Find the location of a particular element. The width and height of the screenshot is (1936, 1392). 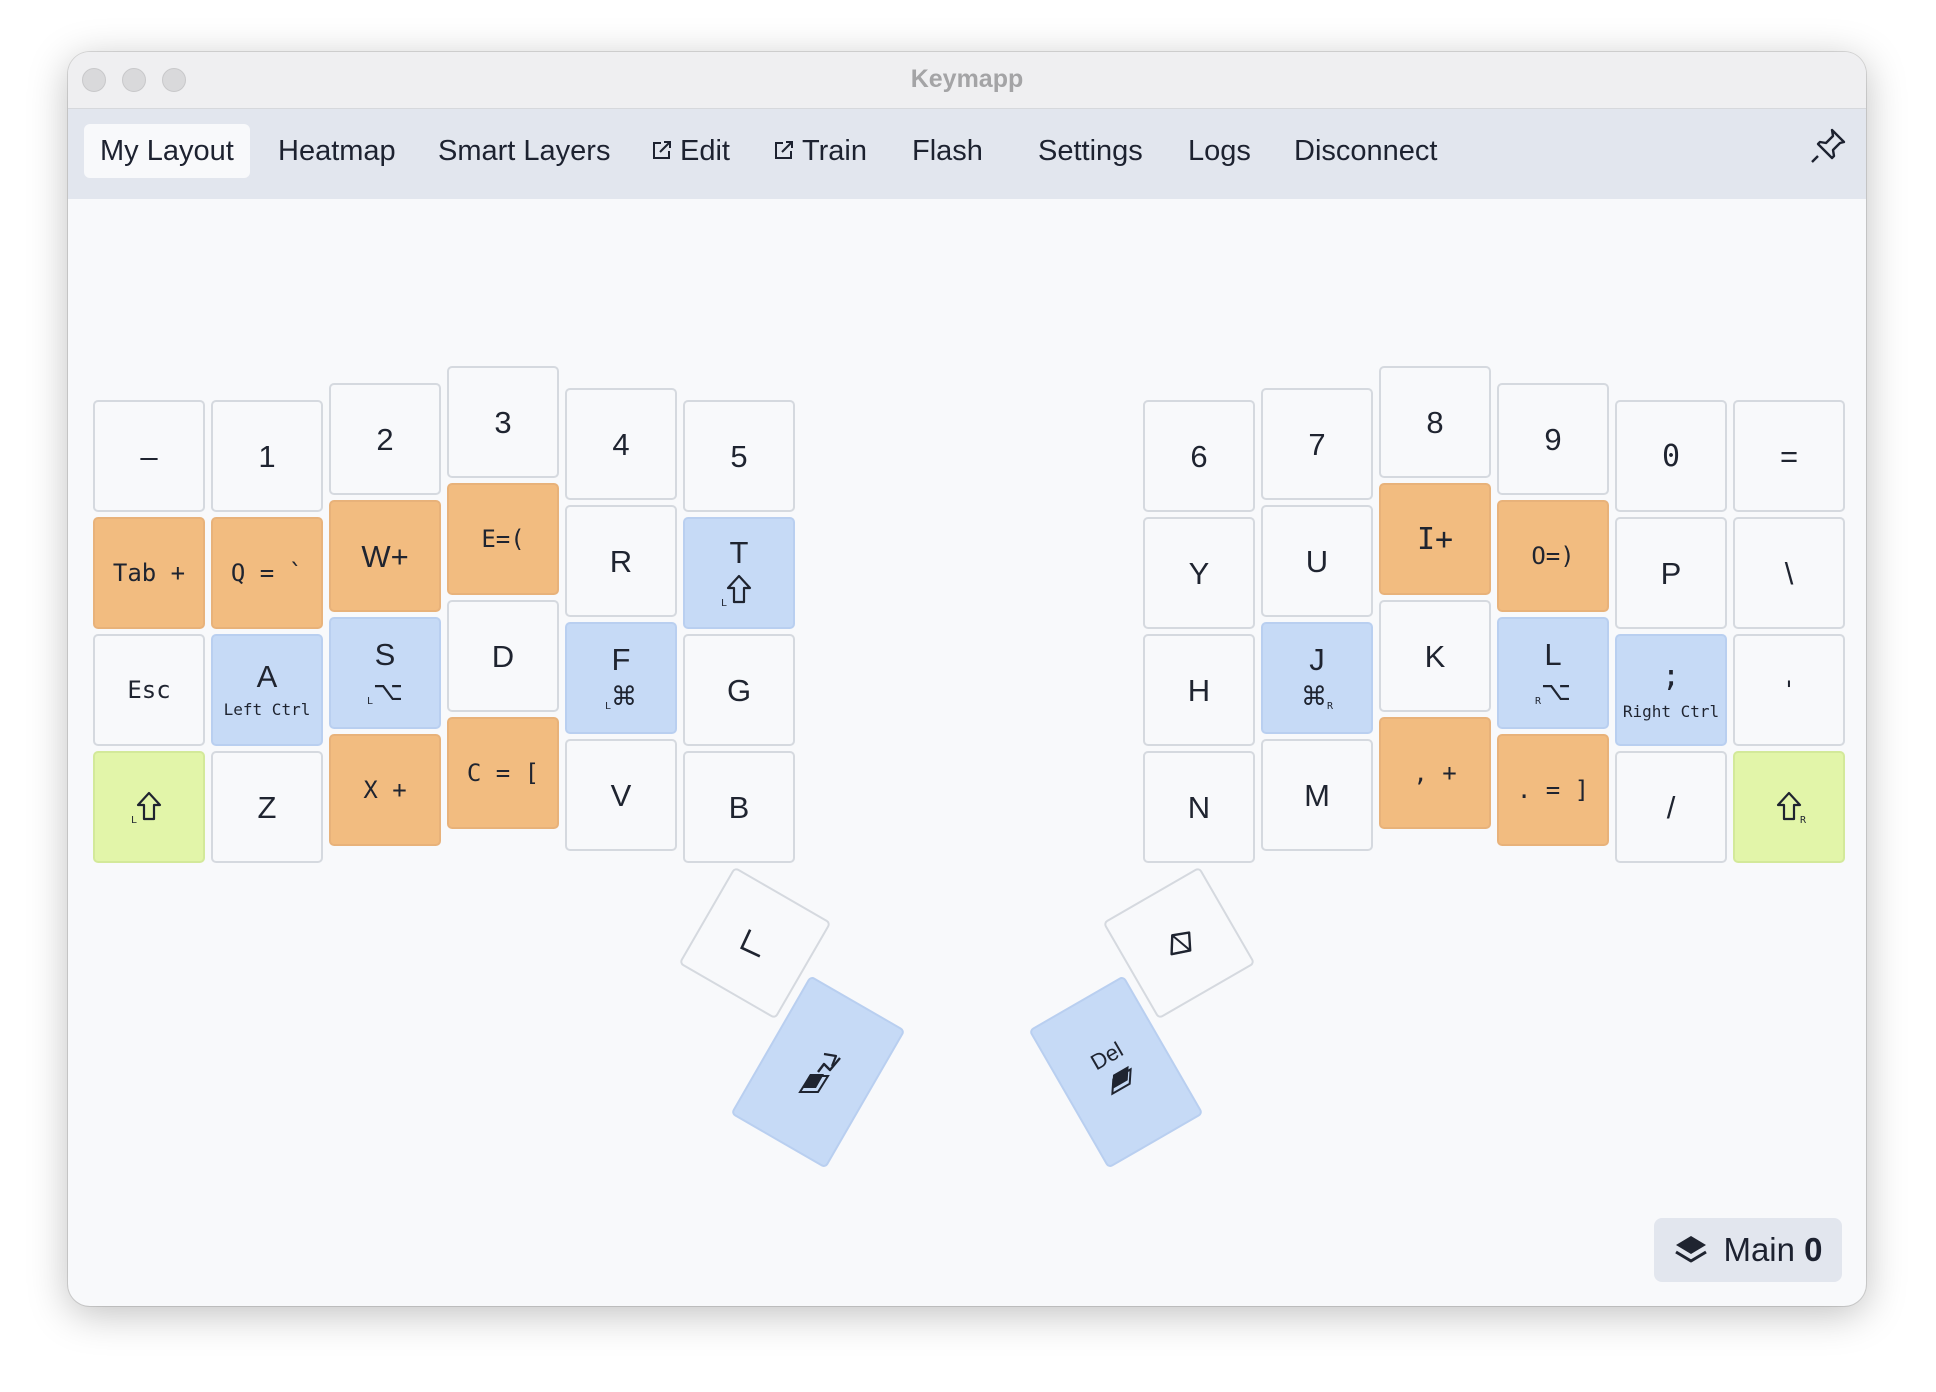

key: 1 is located at coordinates (267, 456).